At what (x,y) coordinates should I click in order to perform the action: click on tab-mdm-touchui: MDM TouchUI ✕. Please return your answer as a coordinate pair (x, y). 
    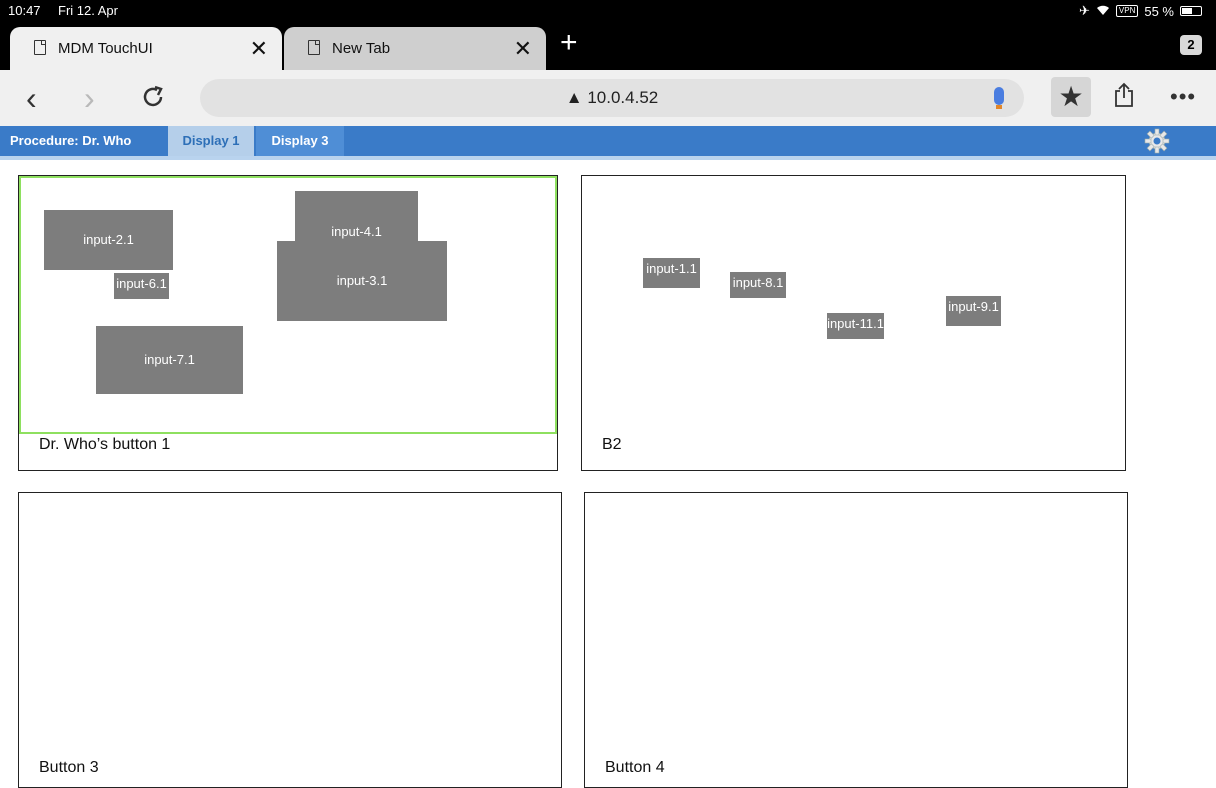
    Looking at the image, I should click on (146, 48).